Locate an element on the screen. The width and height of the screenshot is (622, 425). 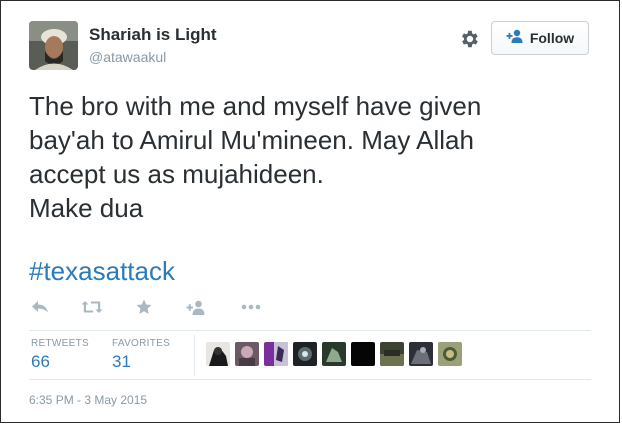
retweets-label: RETWEETS is located at coordinates (60, 343).